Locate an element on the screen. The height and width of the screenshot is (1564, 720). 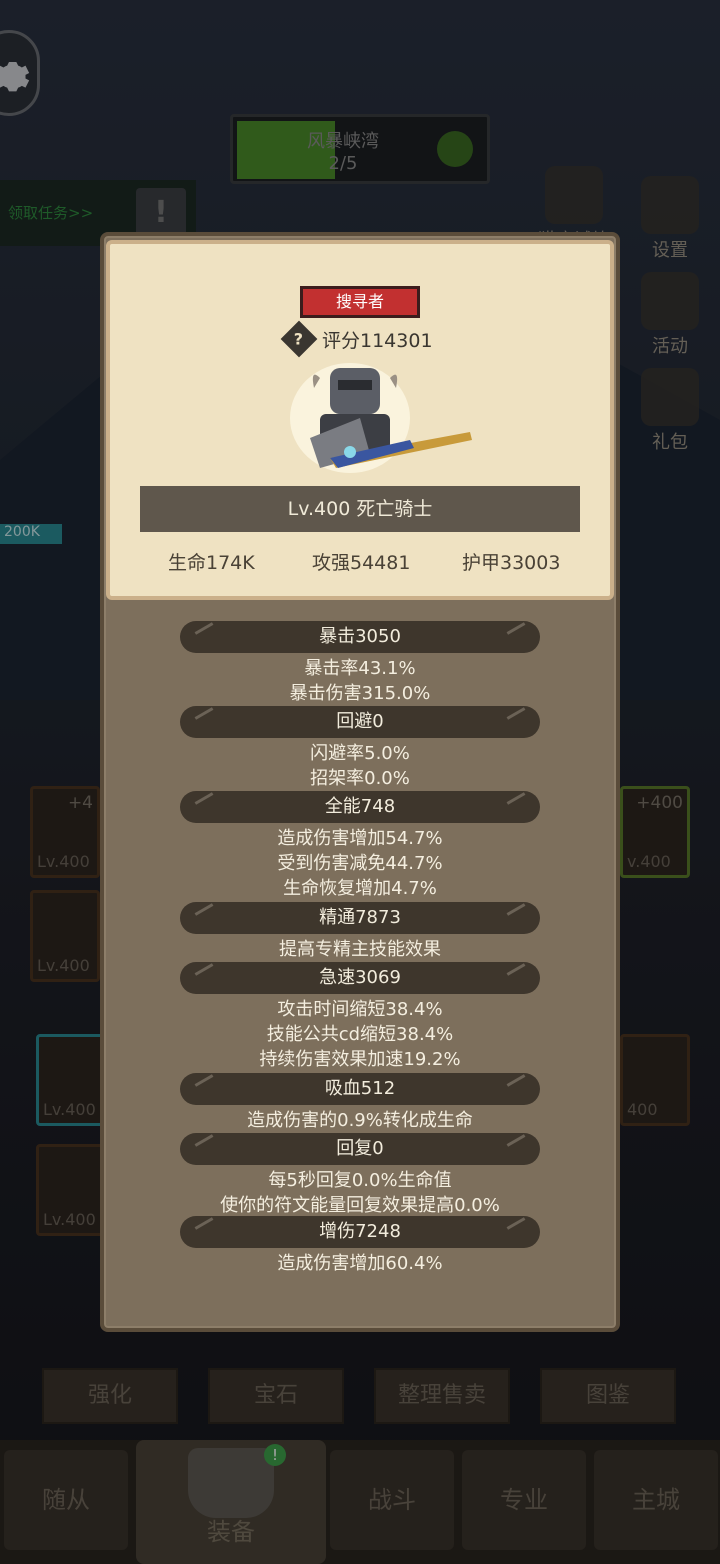
section-haste: 急速3069 is located at coordinates (360, 978).